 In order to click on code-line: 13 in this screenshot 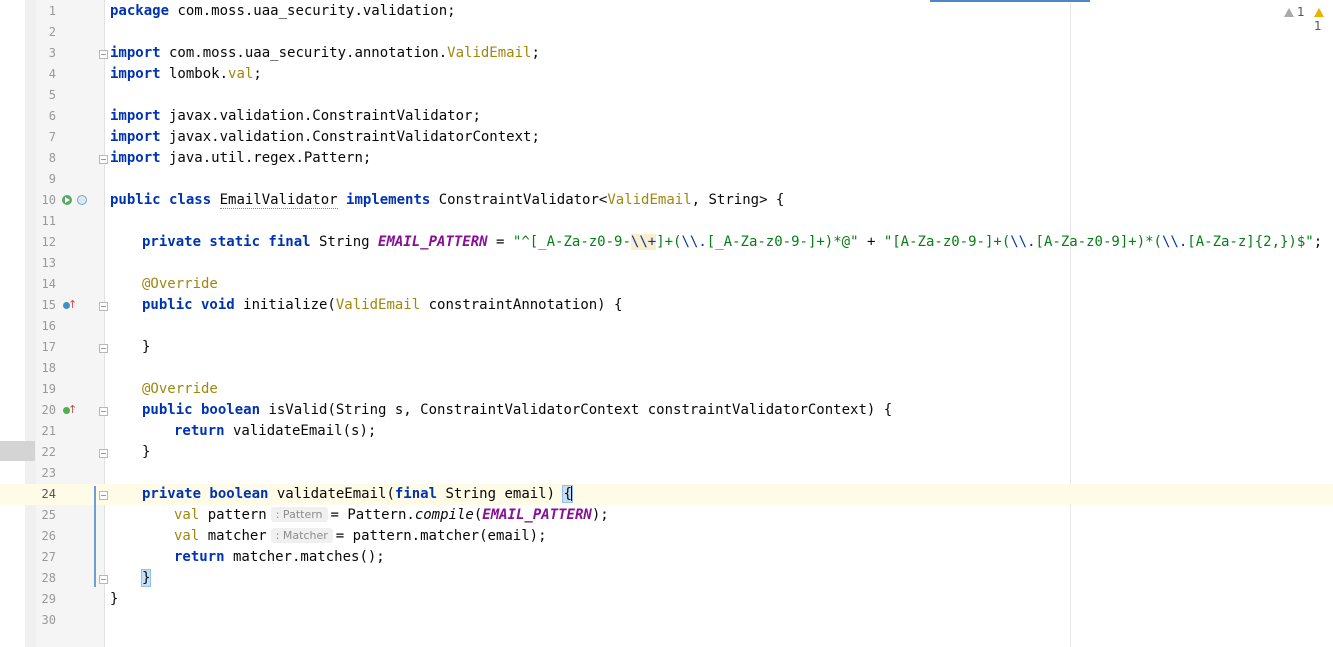, I will do `click(666, 263)`.